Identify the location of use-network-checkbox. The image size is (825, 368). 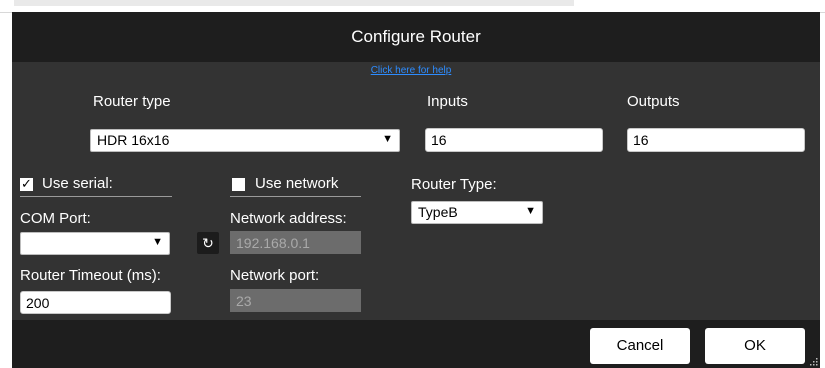
(238, 184).